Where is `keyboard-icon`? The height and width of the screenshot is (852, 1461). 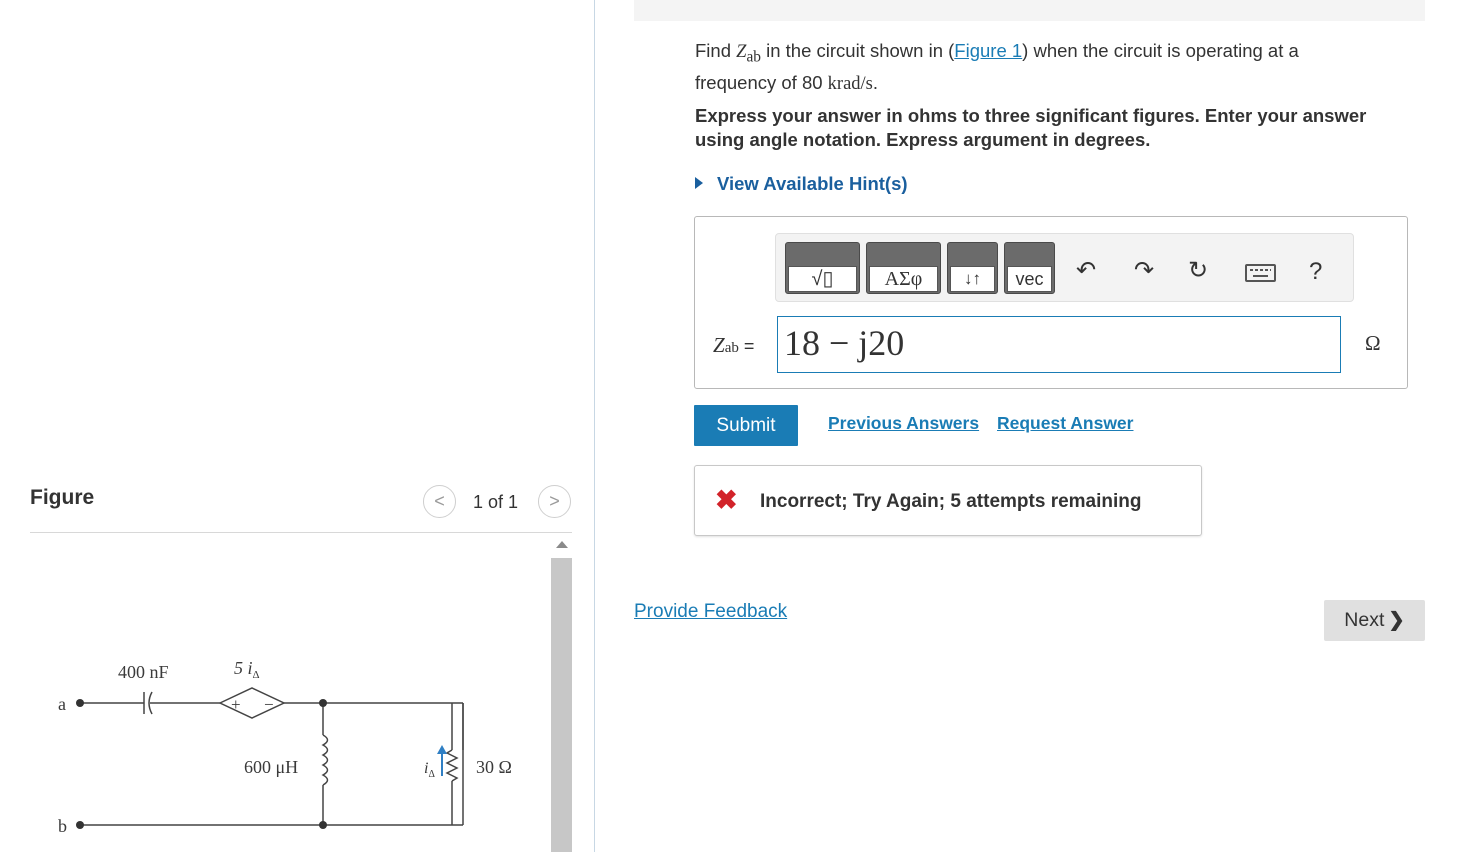 keyboard-icon is located at coordinates (1260, 273).